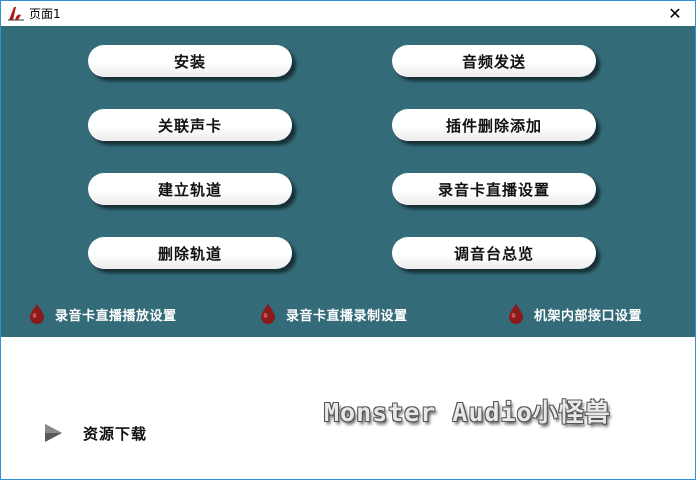 This screenshot has width=696, height=480. Describe the element at coordinates (190, 125) in the screenshot. I see `link-soundcard-button: 关联声卡` at that location.